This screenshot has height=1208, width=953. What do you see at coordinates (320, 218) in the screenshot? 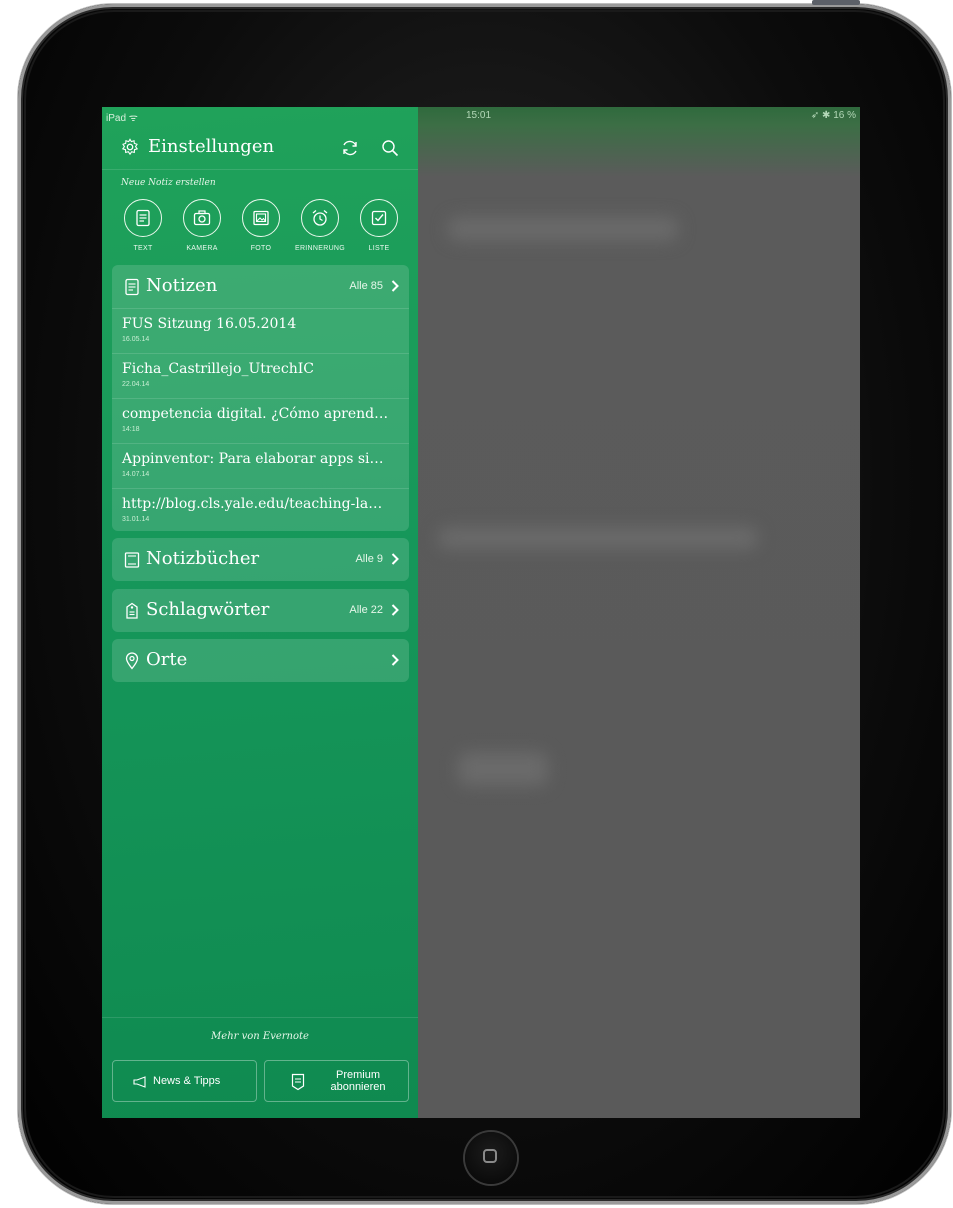
I see `alarm-icon` at bounding box center [320, 218].